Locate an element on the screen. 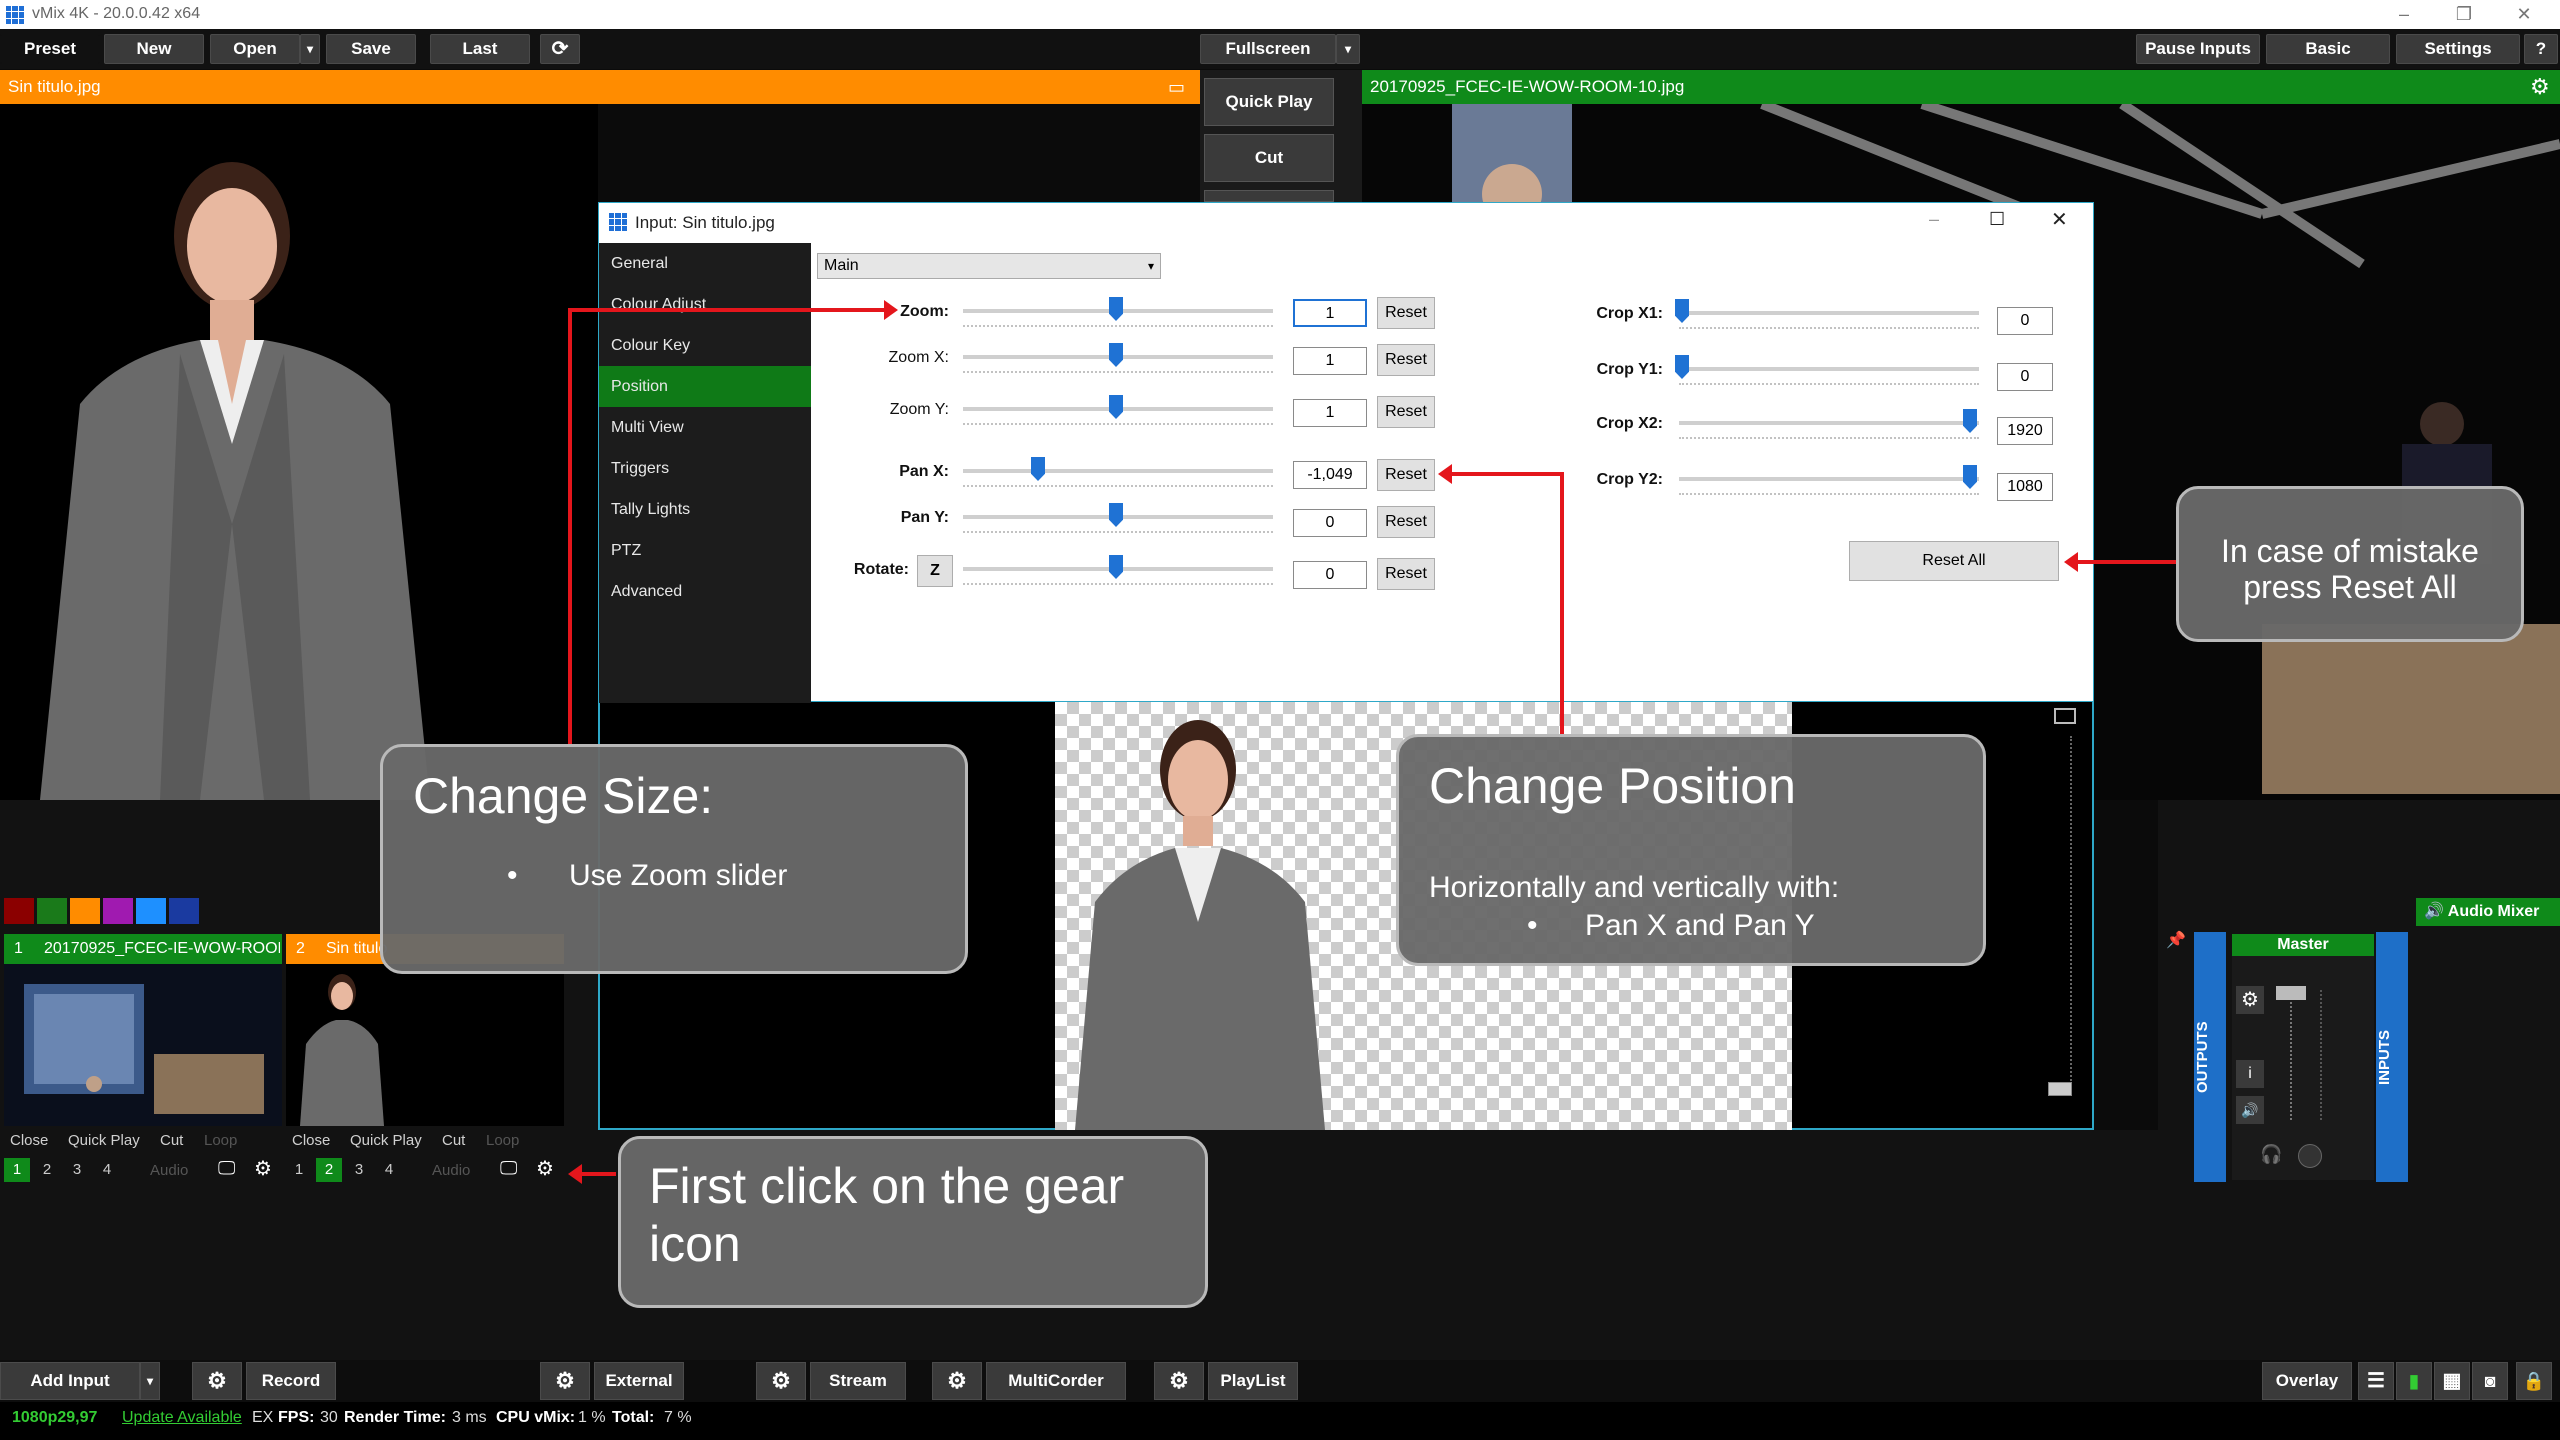  canvas-view-icon is located at coordinates (2065, 716).